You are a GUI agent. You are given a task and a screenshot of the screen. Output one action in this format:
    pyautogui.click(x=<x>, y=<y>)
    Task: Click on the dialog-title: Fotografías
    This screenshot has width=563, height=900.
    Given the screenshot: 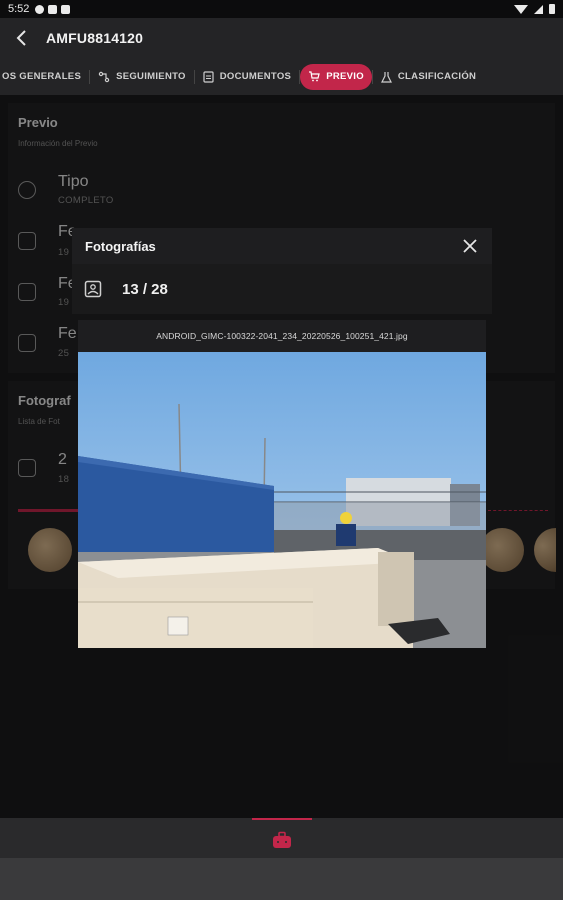 What is the action you would take?
    pyautogui.click(x=120, y=246)
    